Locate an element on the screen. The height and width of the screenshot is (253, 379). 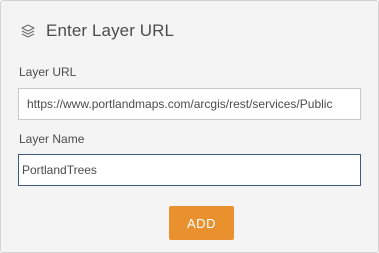
panel-header: Enter Layer URL is located at coordinates (97, 31).